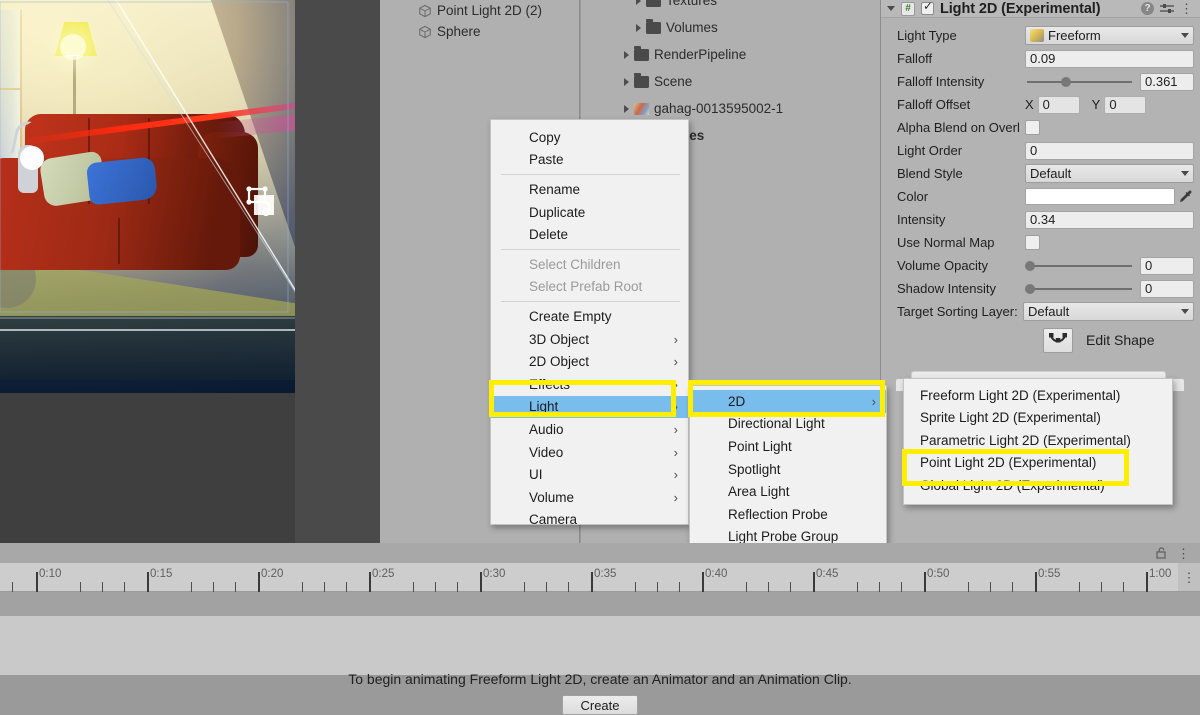 This screenshot has width=1200, height=715. What do you see at coordinates (730, 54) in the screenshot?
I see `project-row: RenderPipeline` at bounding box center [730, 54].